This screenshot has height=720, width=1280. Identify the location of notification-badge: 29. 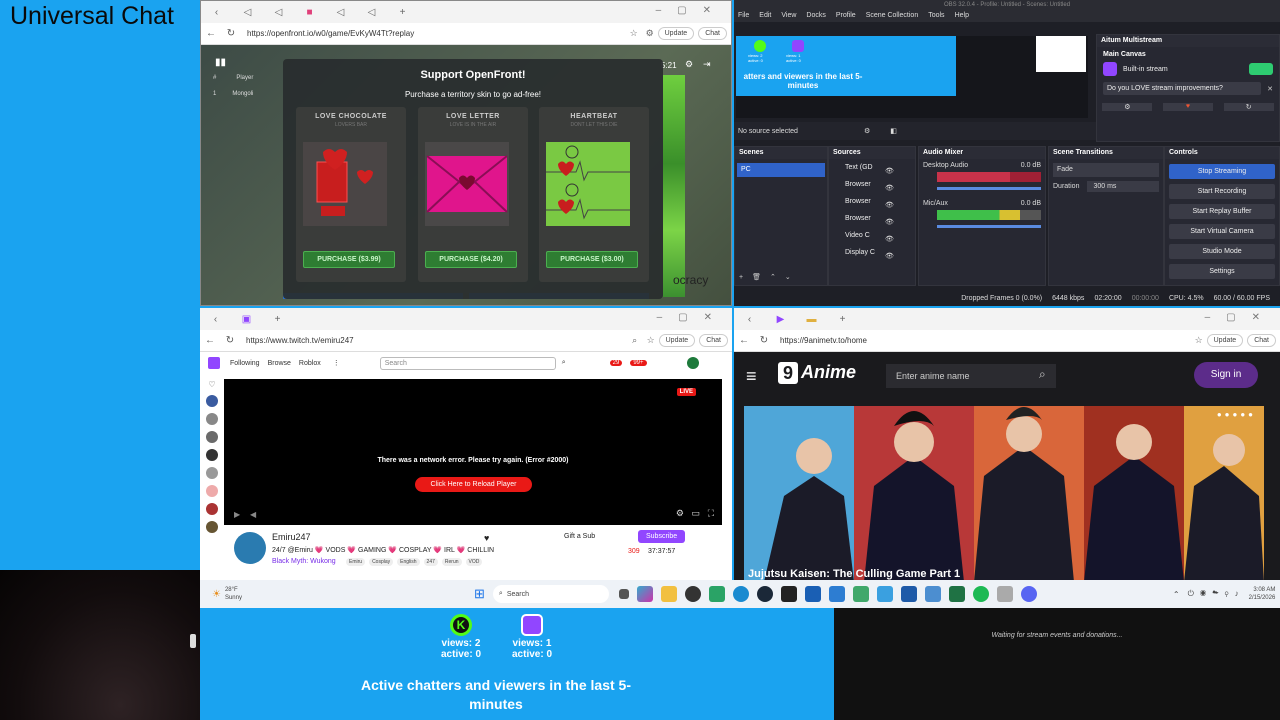
(616, 363).